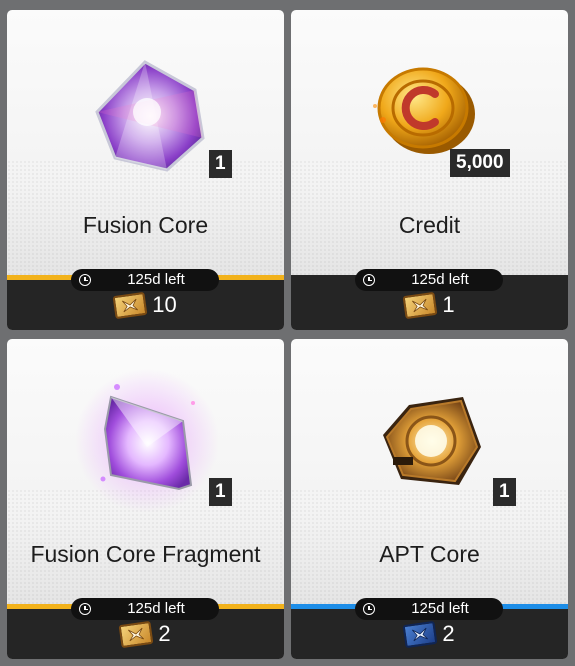 The image size is (575, 666). What do you see at coordinates (145, 225) in the screenshot?
I see `item-name: Fusion Core` at bounding box center [145, 225].